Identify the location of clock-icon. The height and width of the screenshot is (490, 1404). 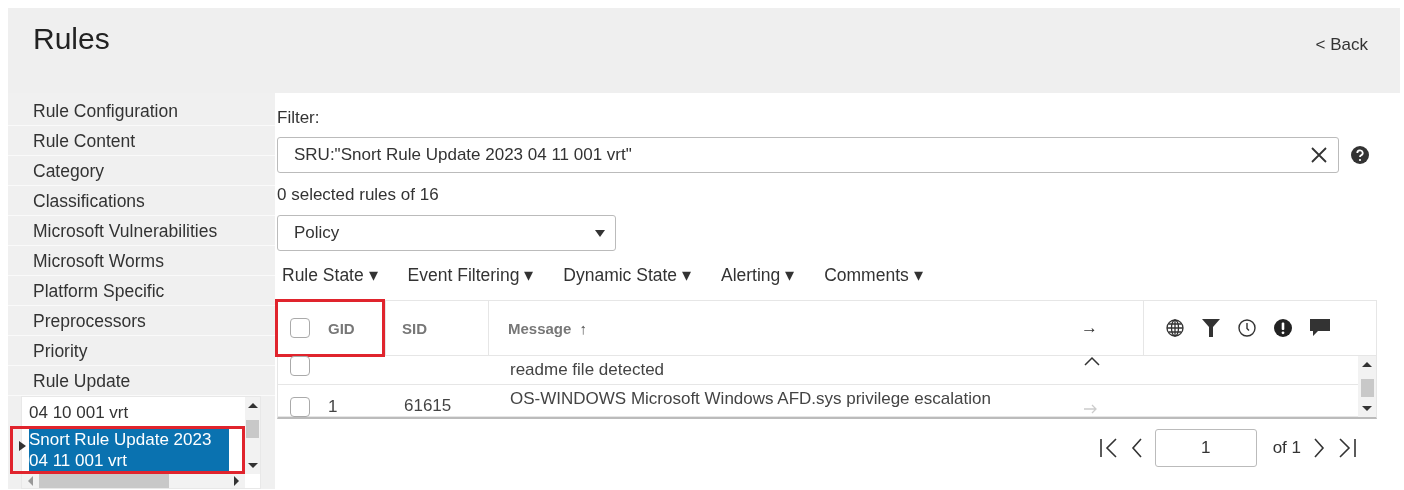
(1247, 328).